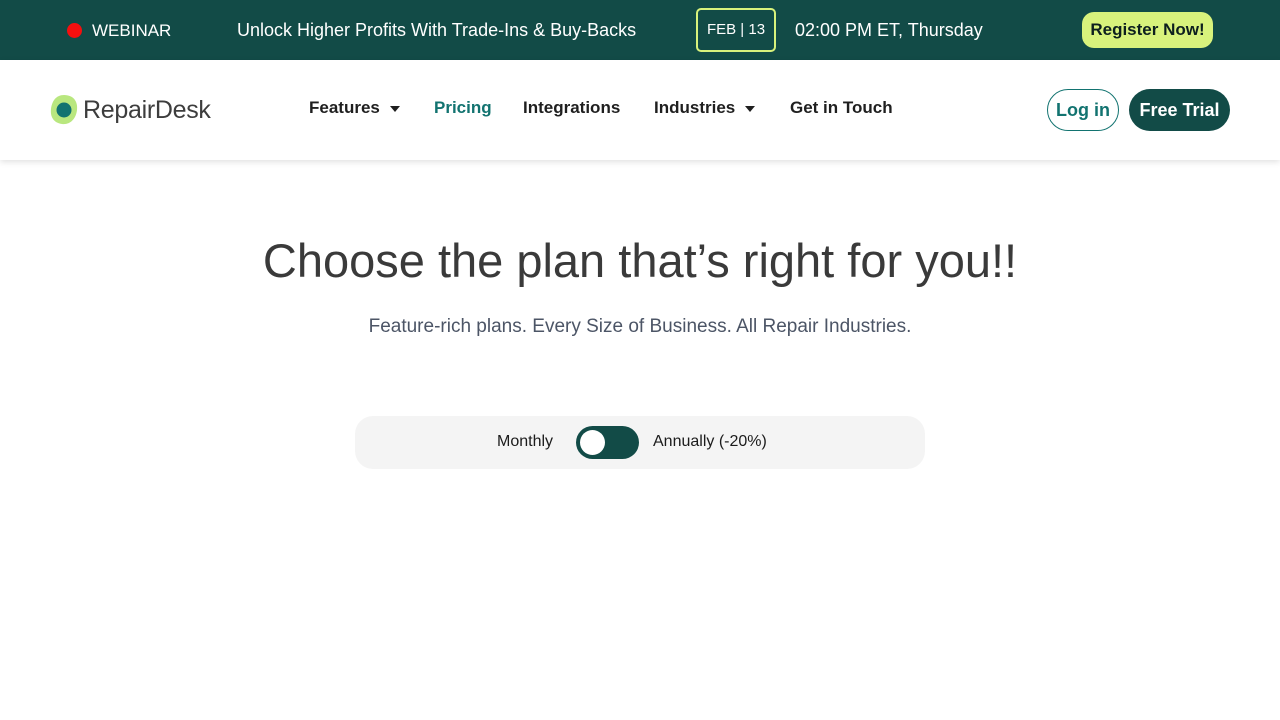  What do you see at coordinates (710, 442) in the screenshot?
I see `billing-annual-label: Annually (-20%)` at bounding box center [710, 442].